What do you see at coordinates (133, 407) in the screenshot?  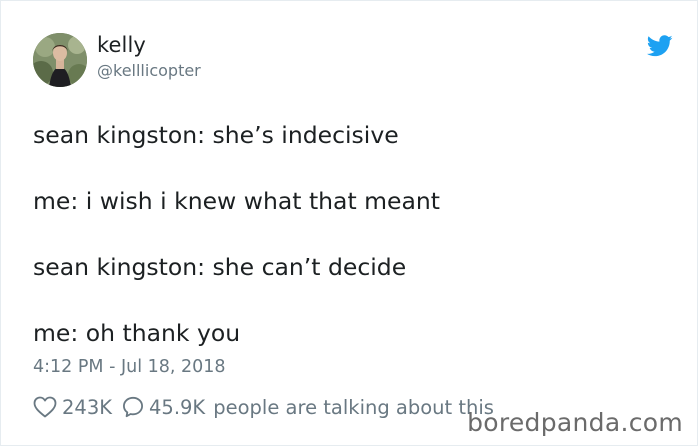 I see `speech-bubble-icon` at bounding box center [133, 407].